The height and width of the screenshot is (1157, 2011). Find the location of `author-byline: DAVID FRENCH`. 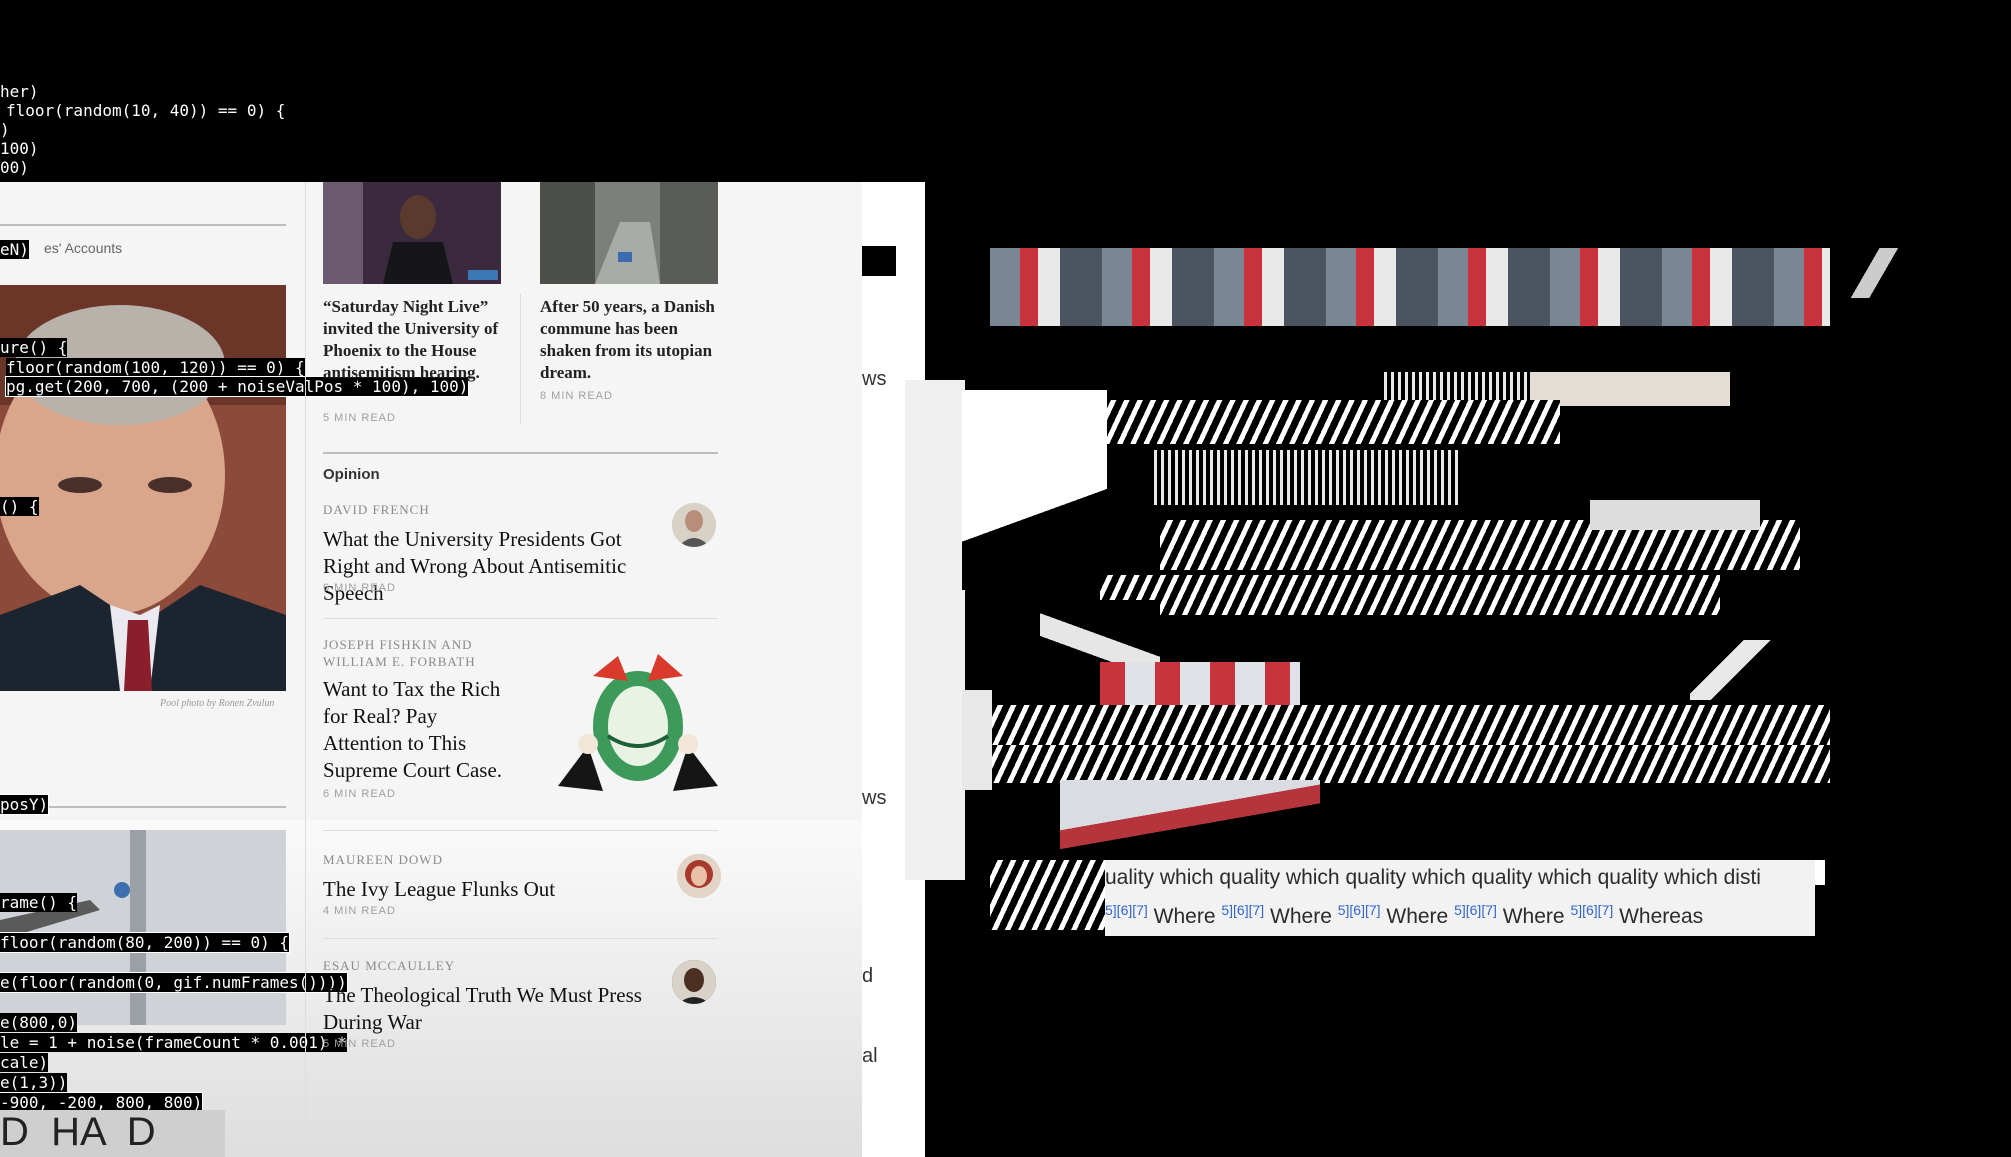

author-byline: DAVID FRENCH is located at coordinates (376, 510).